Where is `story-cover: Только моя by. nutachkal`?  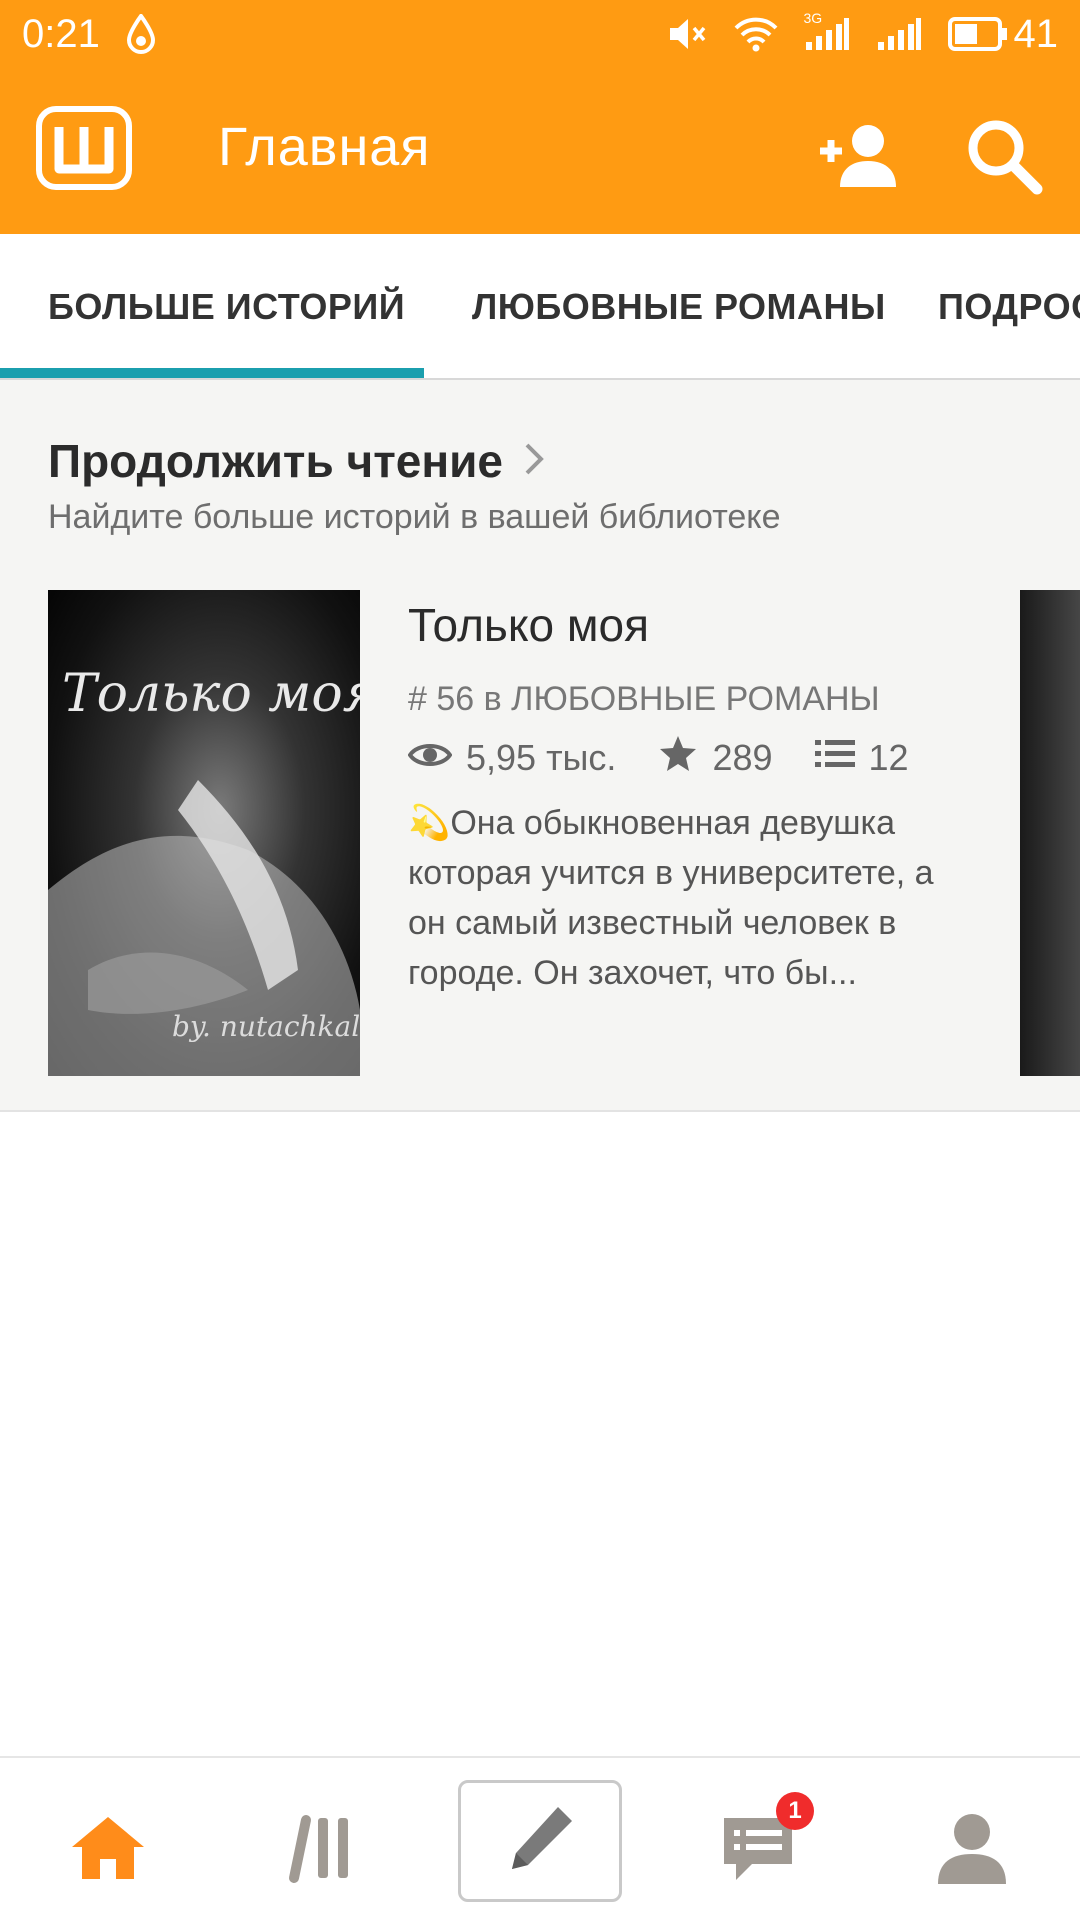
story-cover: Только моя by. nutachkal is located at coordinates (204, 833).